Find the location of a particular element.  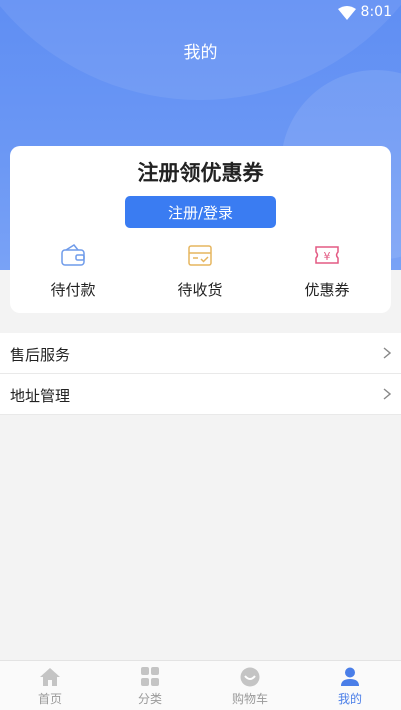

cart-icon is located at coordinates (250, 677).